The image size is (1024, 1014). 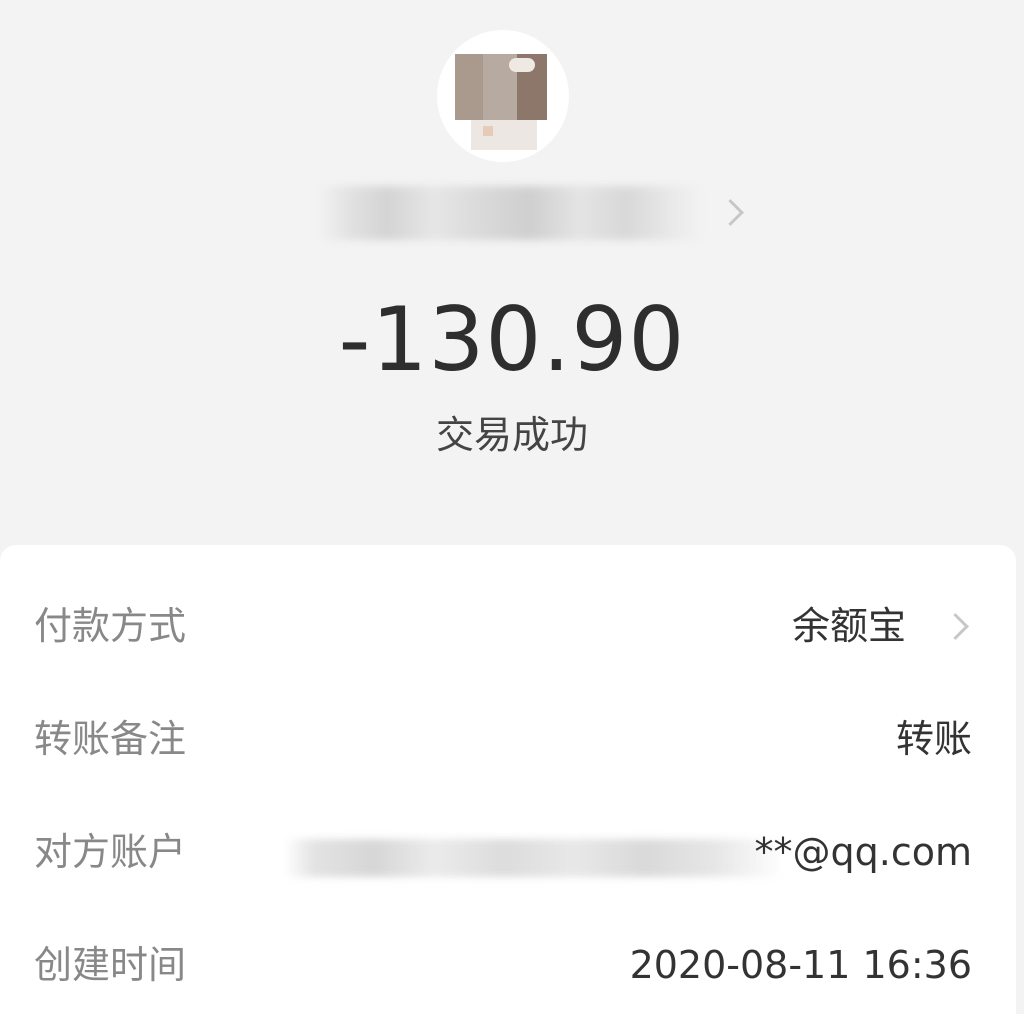 I want to click on detail-label: 创建时间, so click(x=110, y=965).